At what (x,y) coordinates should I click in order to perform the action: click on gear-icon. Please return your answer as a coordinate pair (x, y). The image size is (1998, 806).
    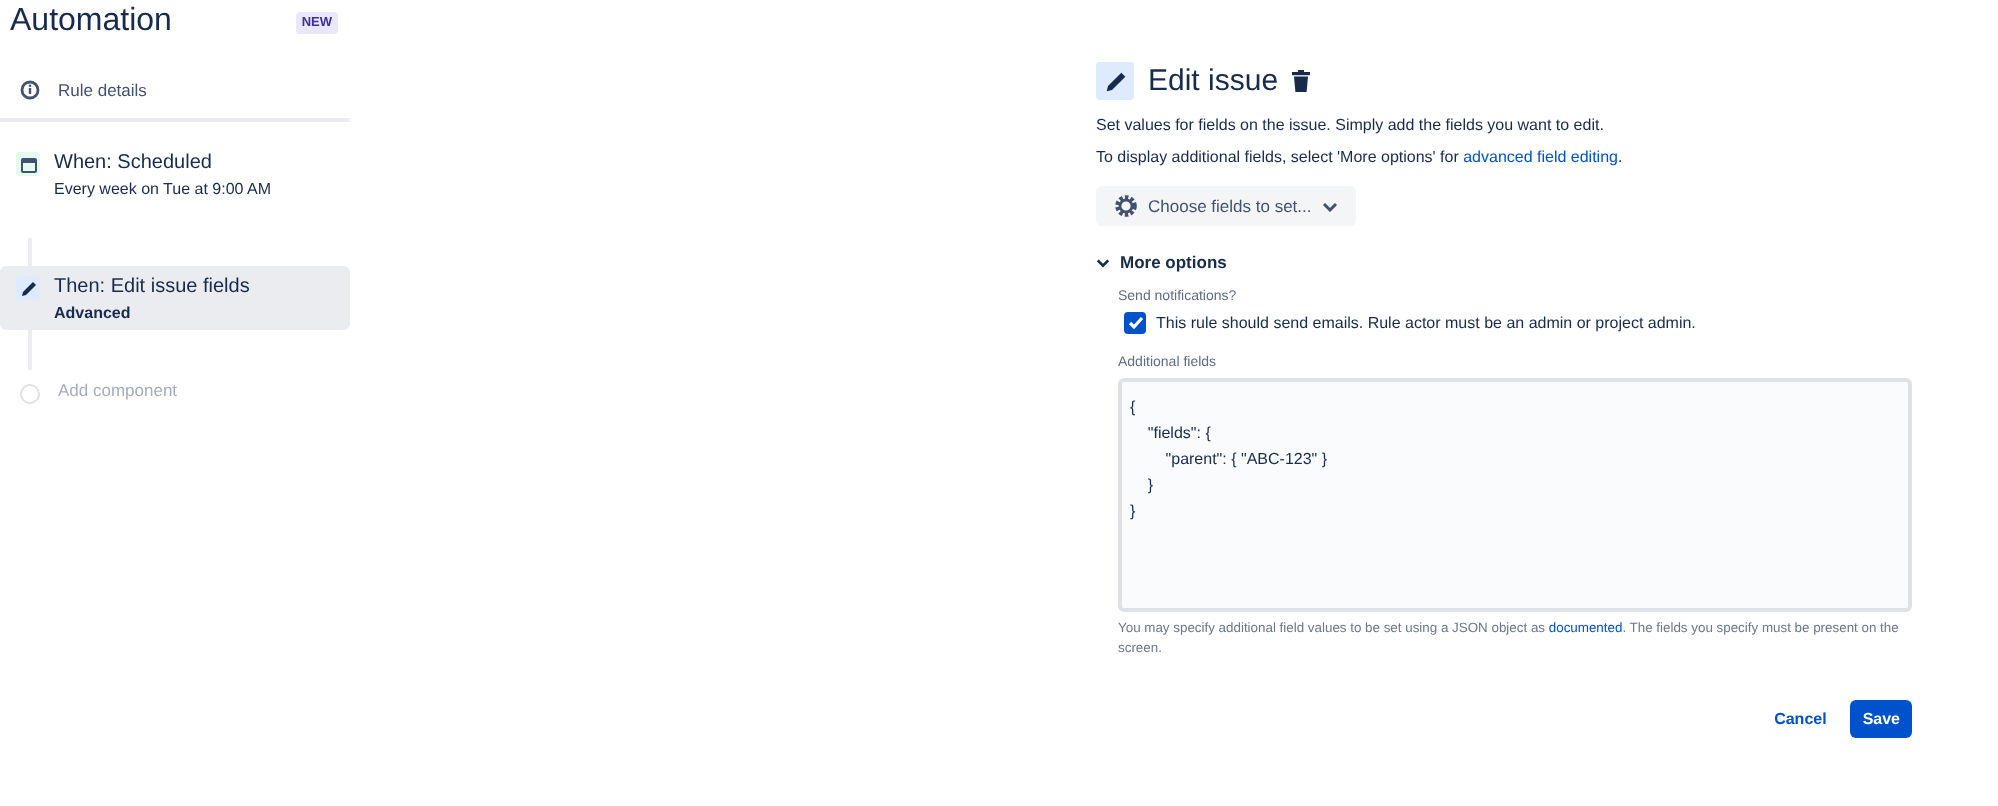
    Looking at the image, I should click on (1126, 206).